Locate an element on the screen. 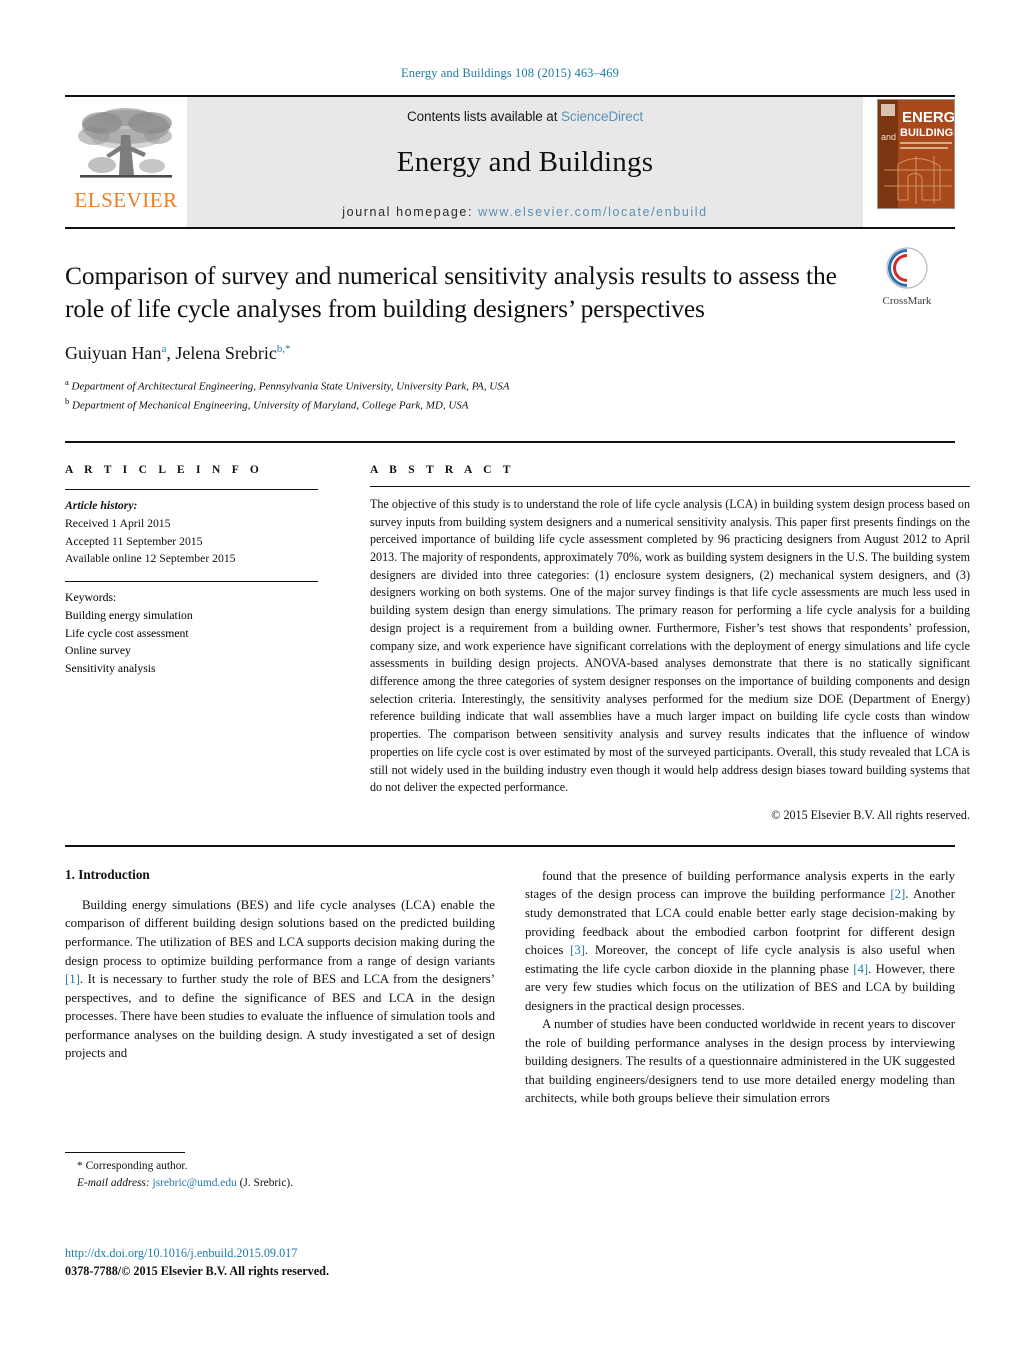  keyword-item: Online survey is located at coordinates (98, 651).